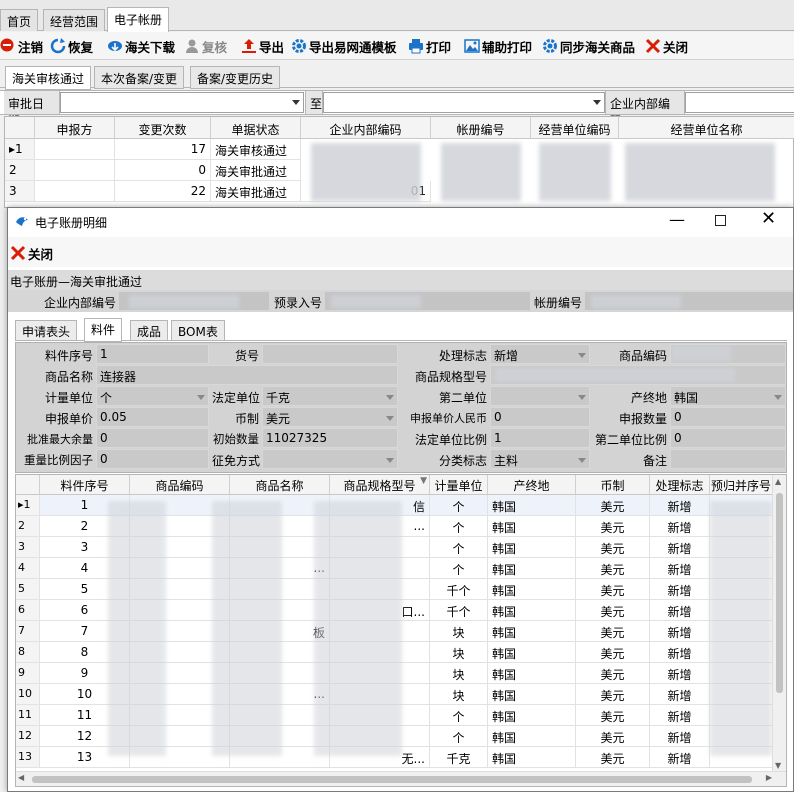 This screenshot has height=792, width=794. I want to click on table-row: 3, so click(20, 191).